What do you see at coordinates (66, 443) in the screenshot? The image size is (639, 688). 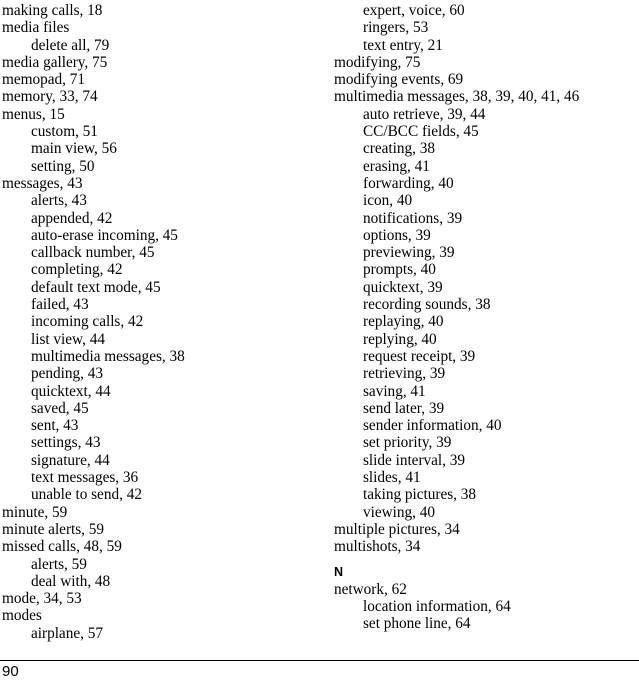 I see `index-subentry: settings, 43` at bounding box center [66, 443].